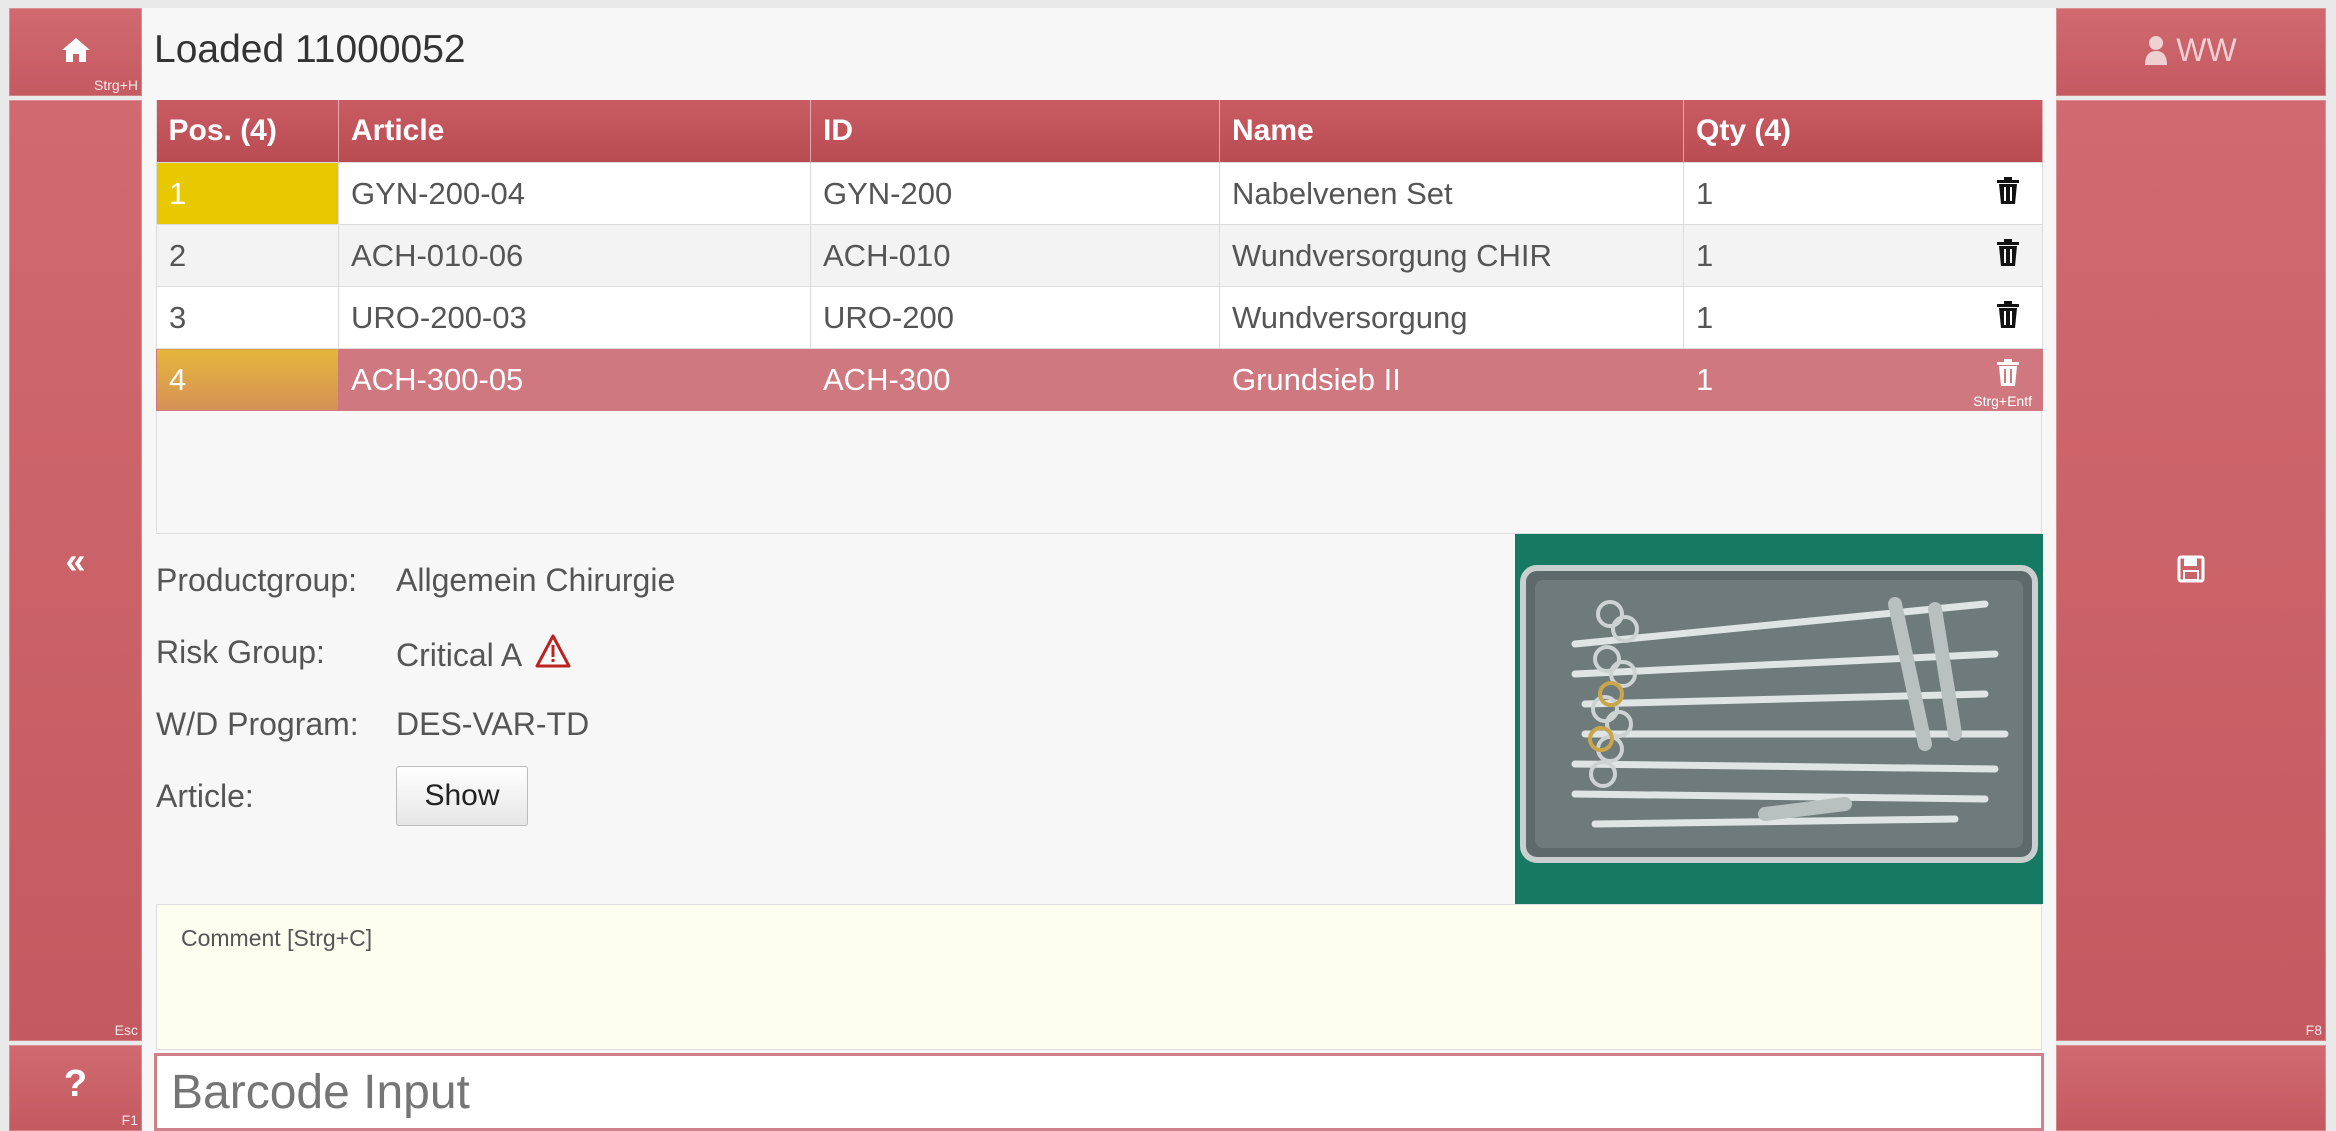  I want to click on comment-field: Comment [Strg+C], so click(1099, 977).